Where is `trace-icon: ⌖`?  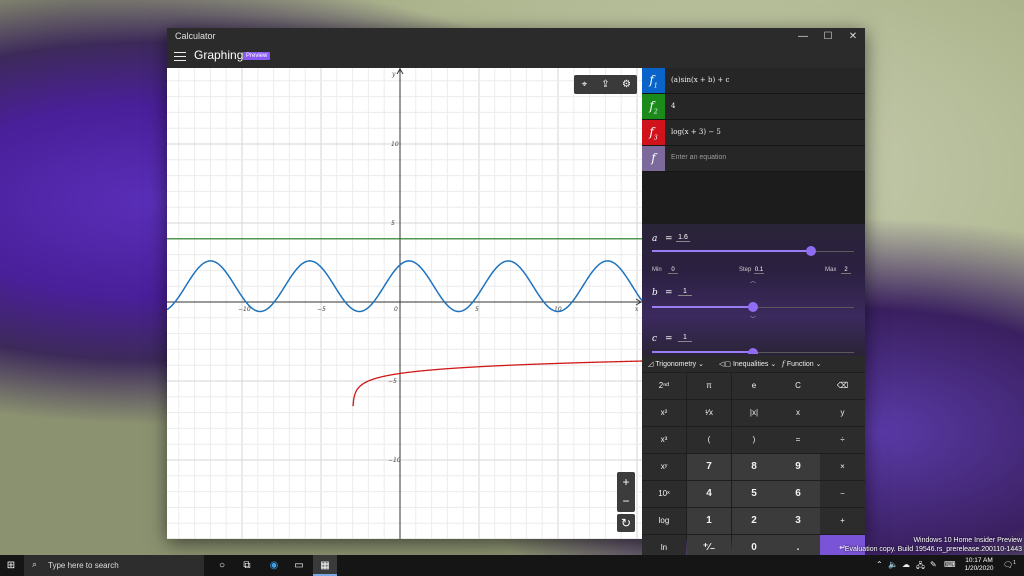 trace-icon: ⌖ is located at coordinates (584, 84).